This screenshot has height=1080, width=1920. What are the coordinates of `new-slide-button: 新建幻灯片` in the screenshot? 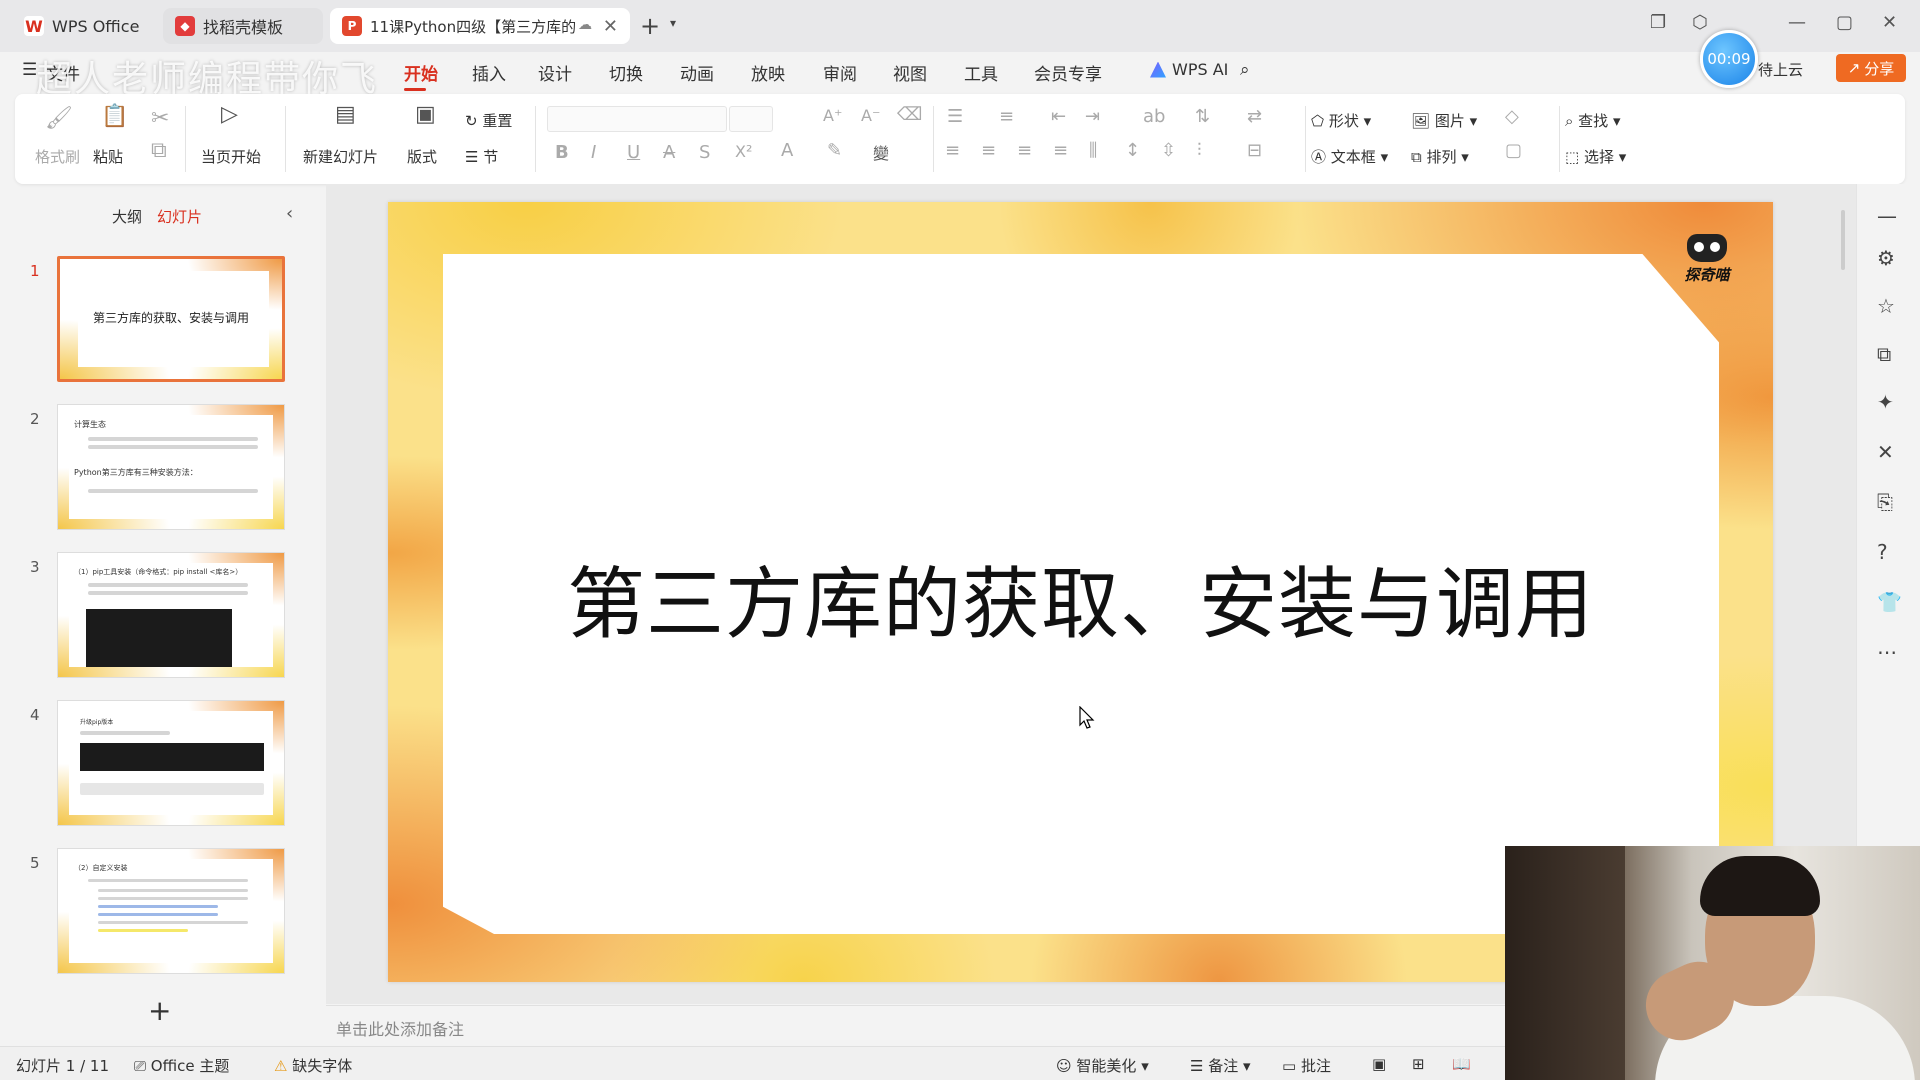 It's located at (340, 156).